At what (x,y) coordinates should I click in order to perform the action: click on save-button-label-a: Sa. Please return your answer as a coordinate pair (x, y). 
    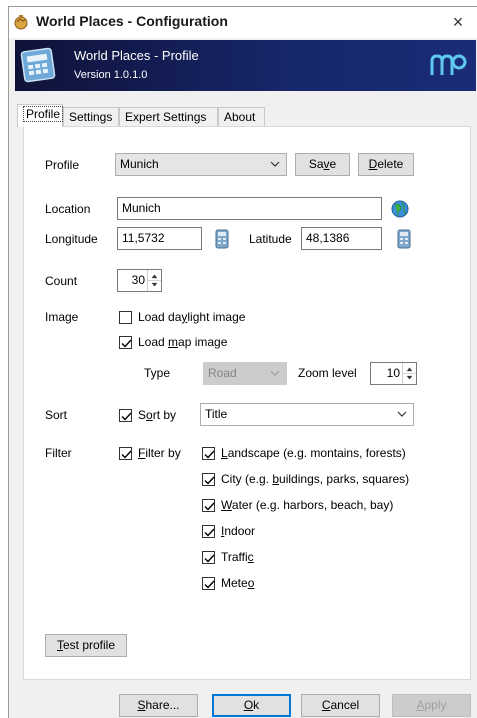
    Looking at the image, I should click on (316, 164).